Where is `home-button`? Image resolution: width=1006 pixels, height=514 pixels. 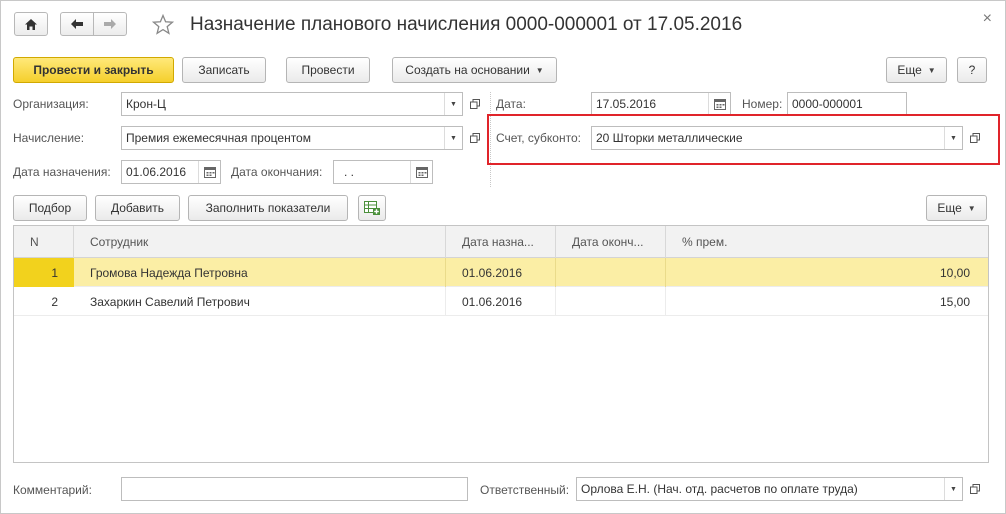 home-button is located at coordinates (31, 24).